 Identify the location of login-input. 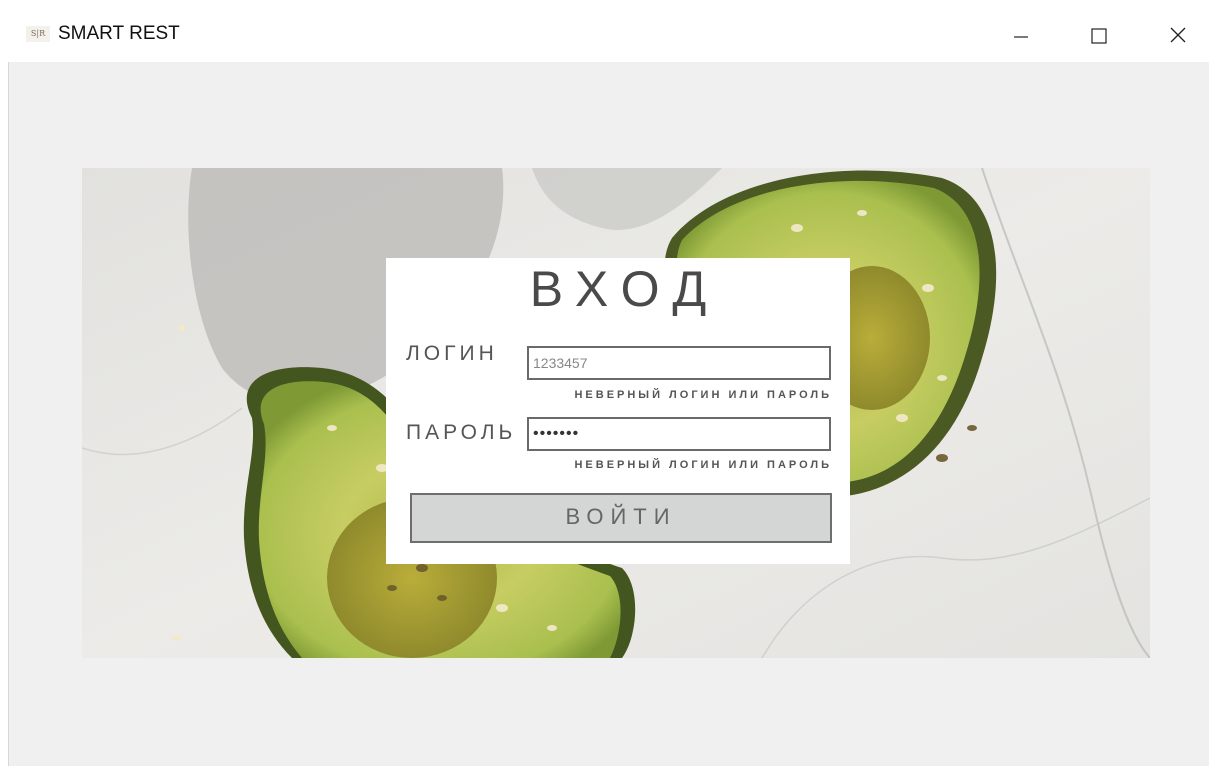
(679, 363).